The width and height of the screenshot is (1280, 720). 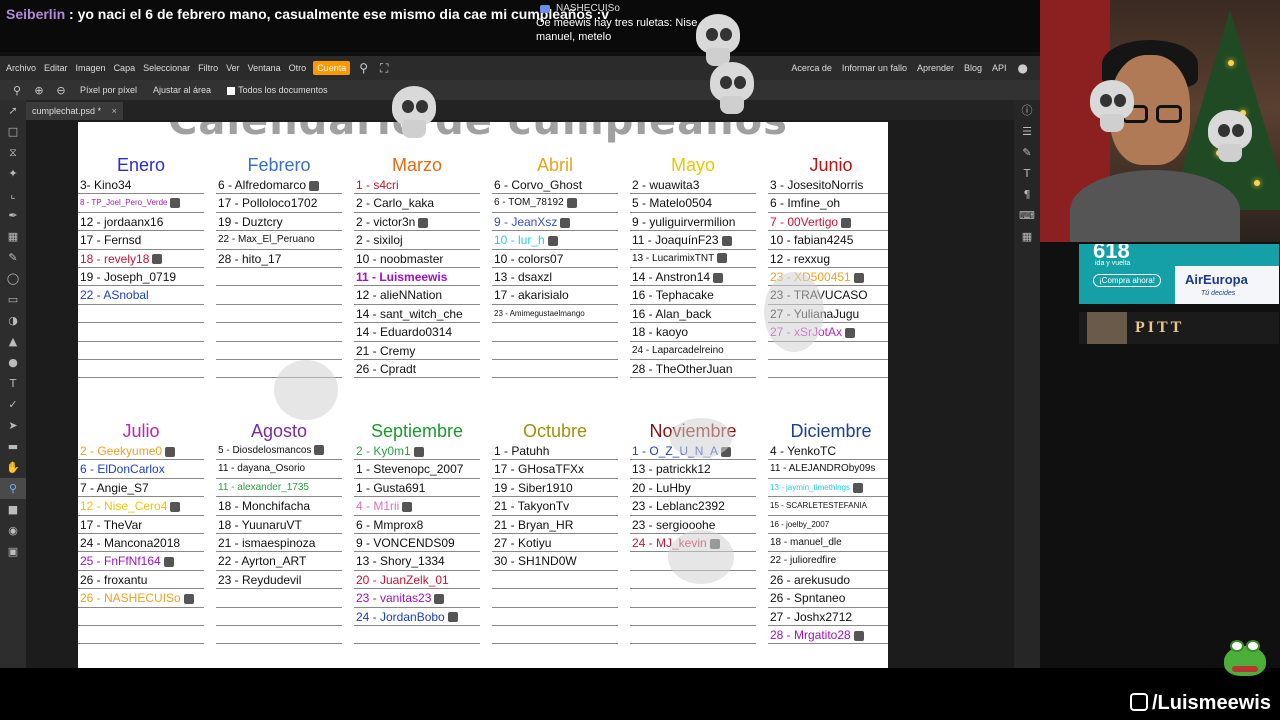 I want to click on ad-buy-button: ¡Compra ahora!, so click(x=1127, y=280).